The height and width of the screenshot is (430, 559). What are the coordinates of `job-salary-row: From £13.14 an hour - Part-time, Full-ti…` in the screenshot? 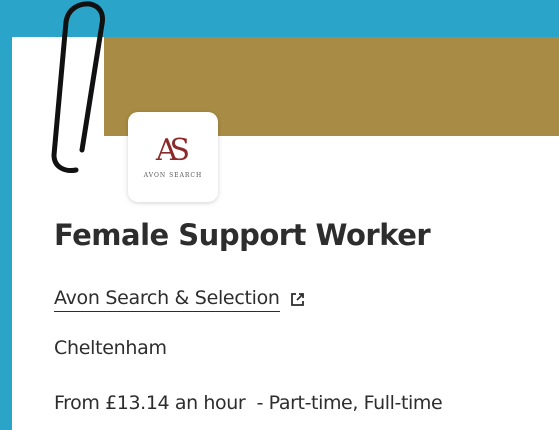 It's located at (248, 403).